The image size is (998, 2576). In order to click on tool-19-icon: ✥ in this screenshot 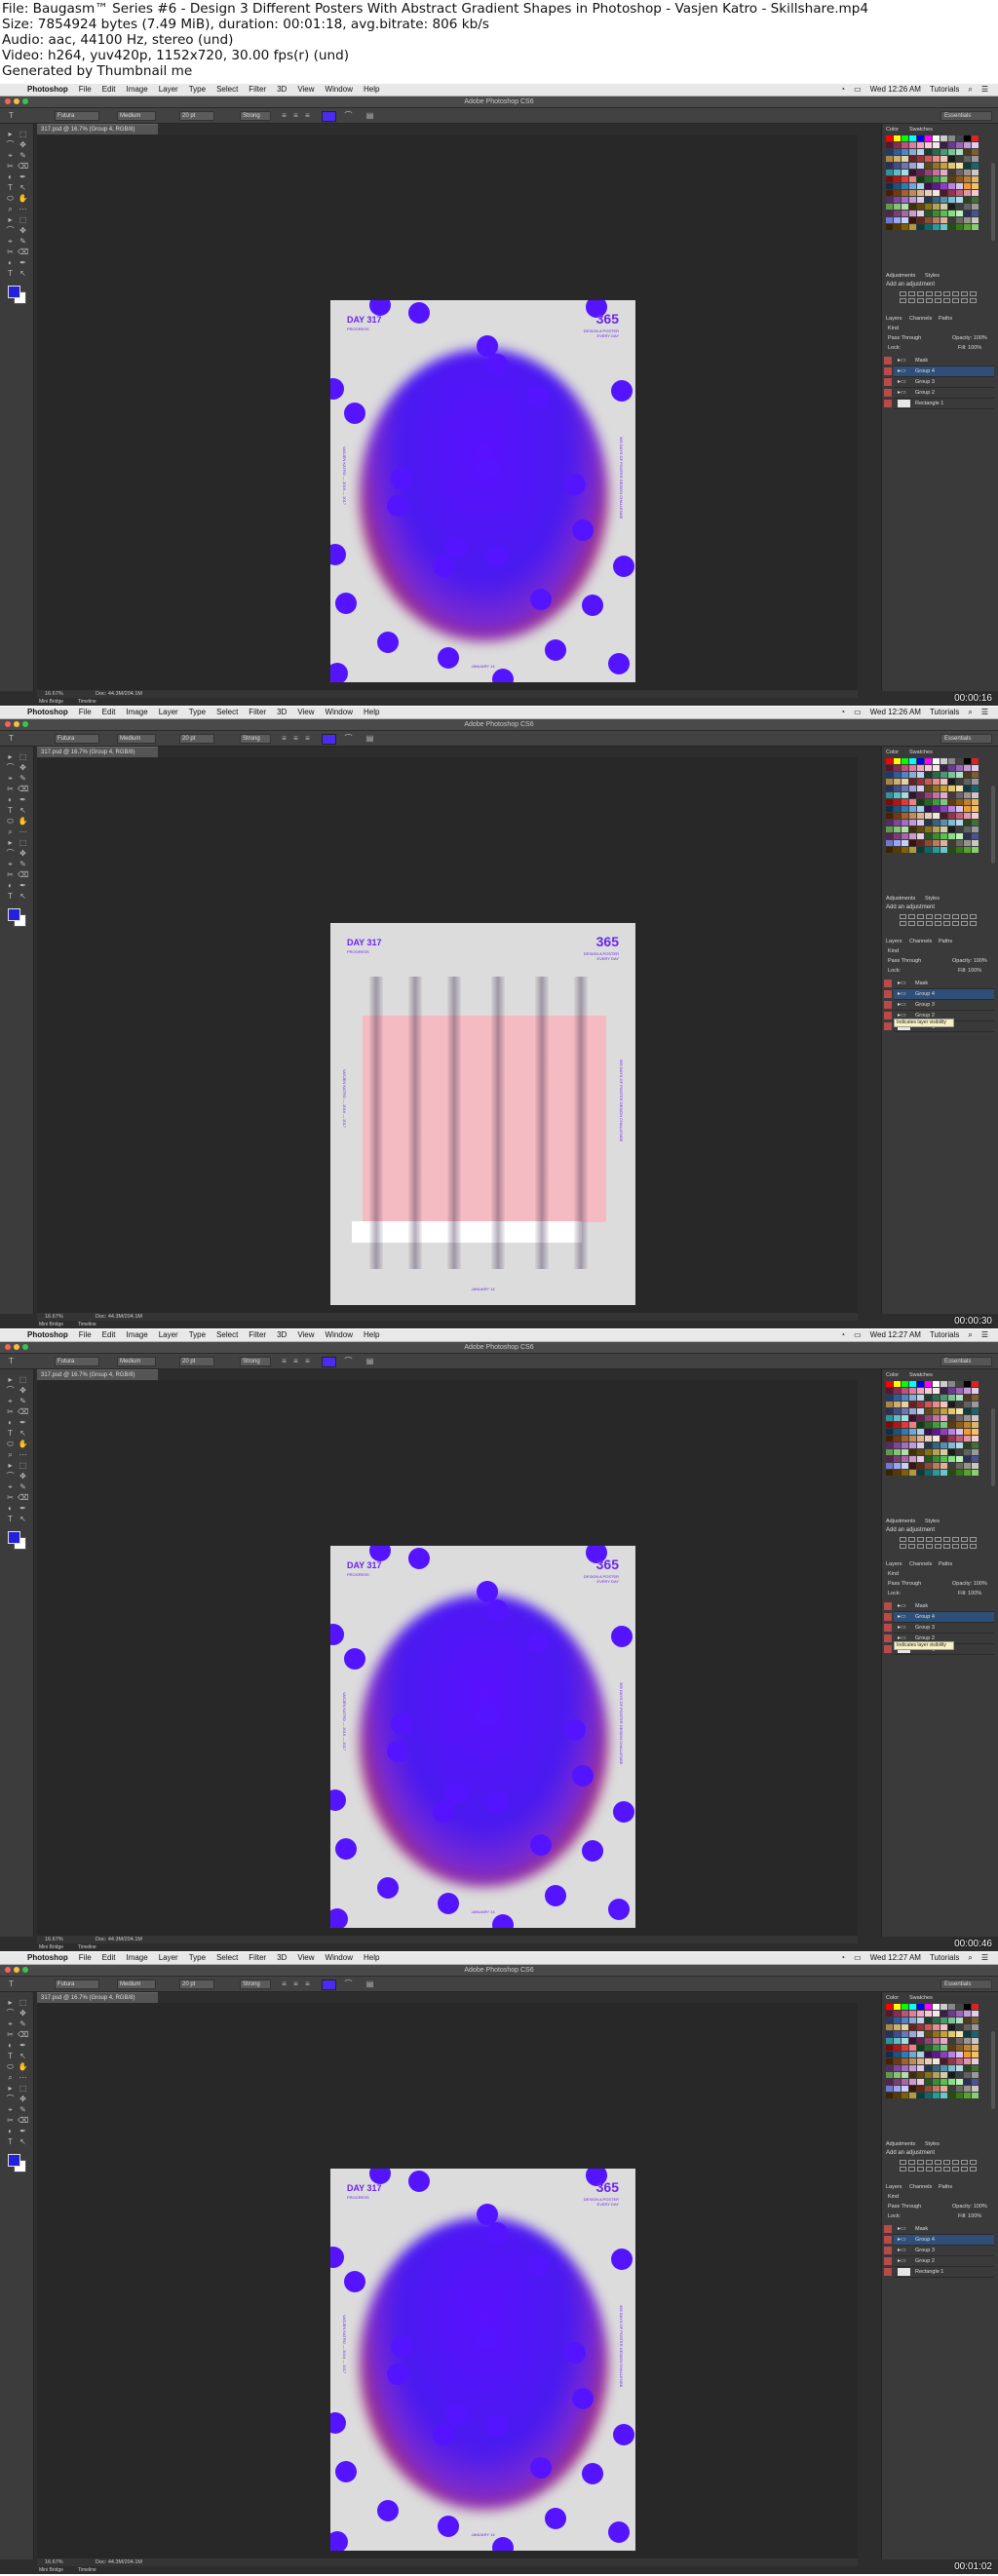, I will do `click(23, 853)`.